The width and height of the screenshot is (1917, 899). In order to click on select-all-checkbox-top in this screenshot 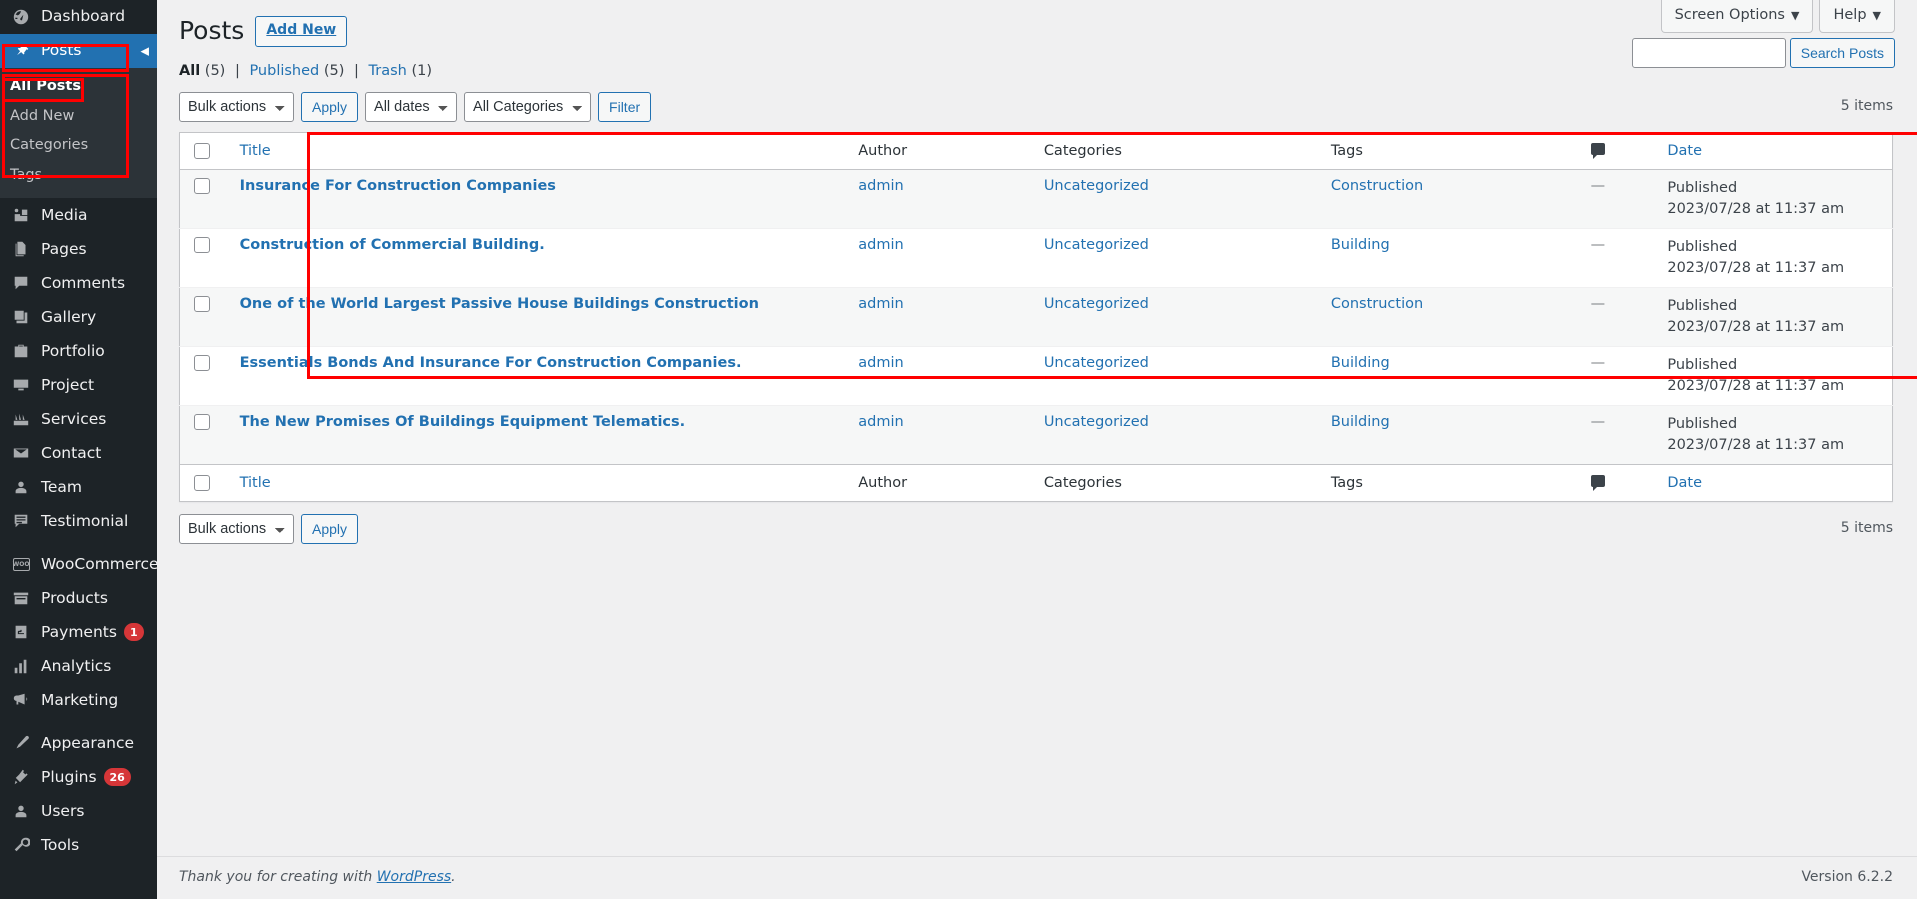, I will do `click(202, 150)`.